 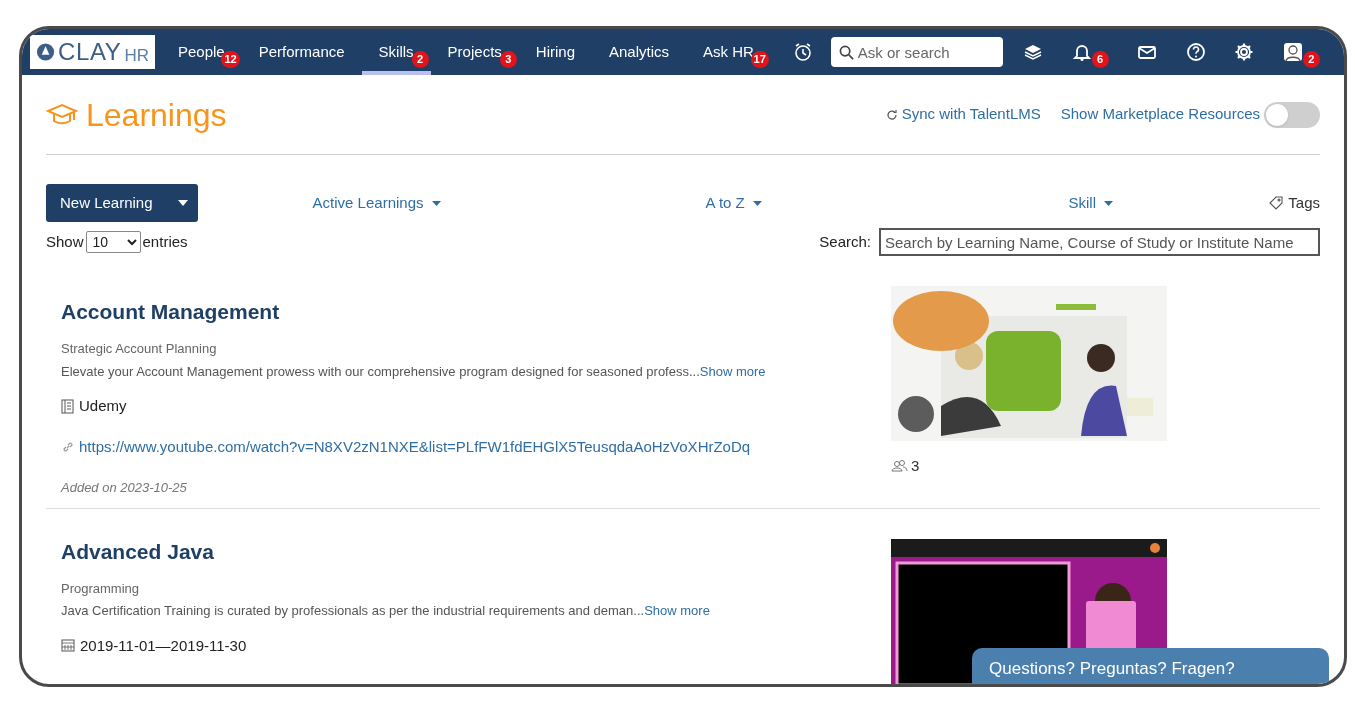 I want to click on tags-button: Tags, so click(x=1294, y=203).